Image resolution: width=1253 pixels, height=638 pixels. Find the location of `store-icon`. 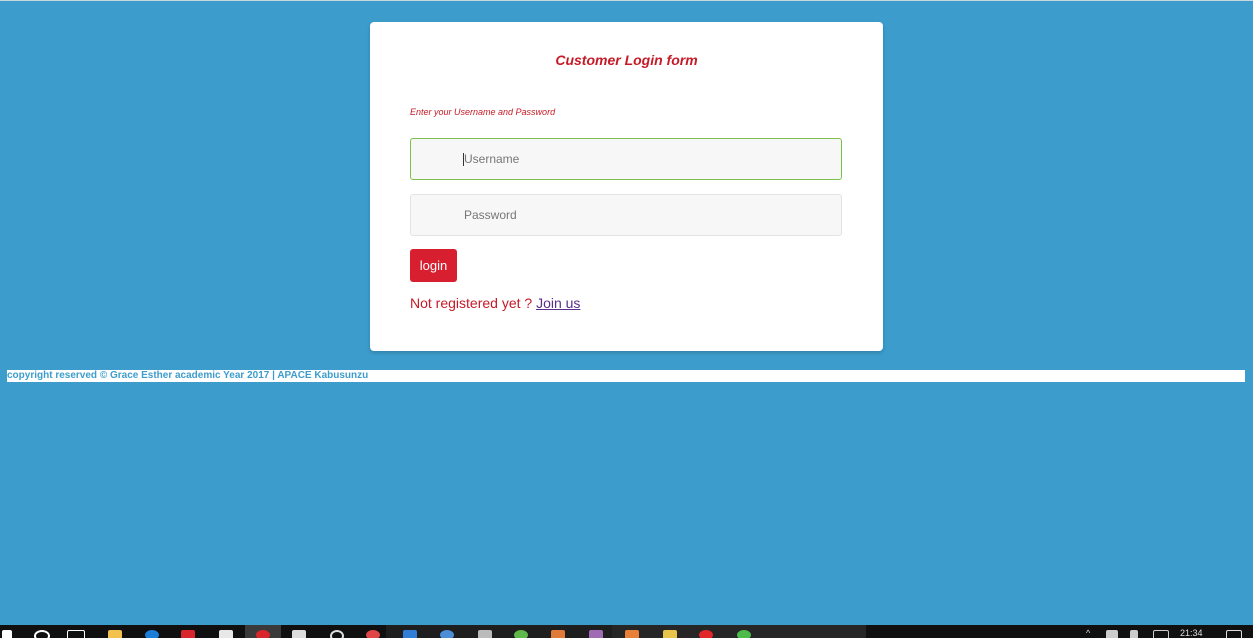

store-icon is located at coordinates (226, 634).